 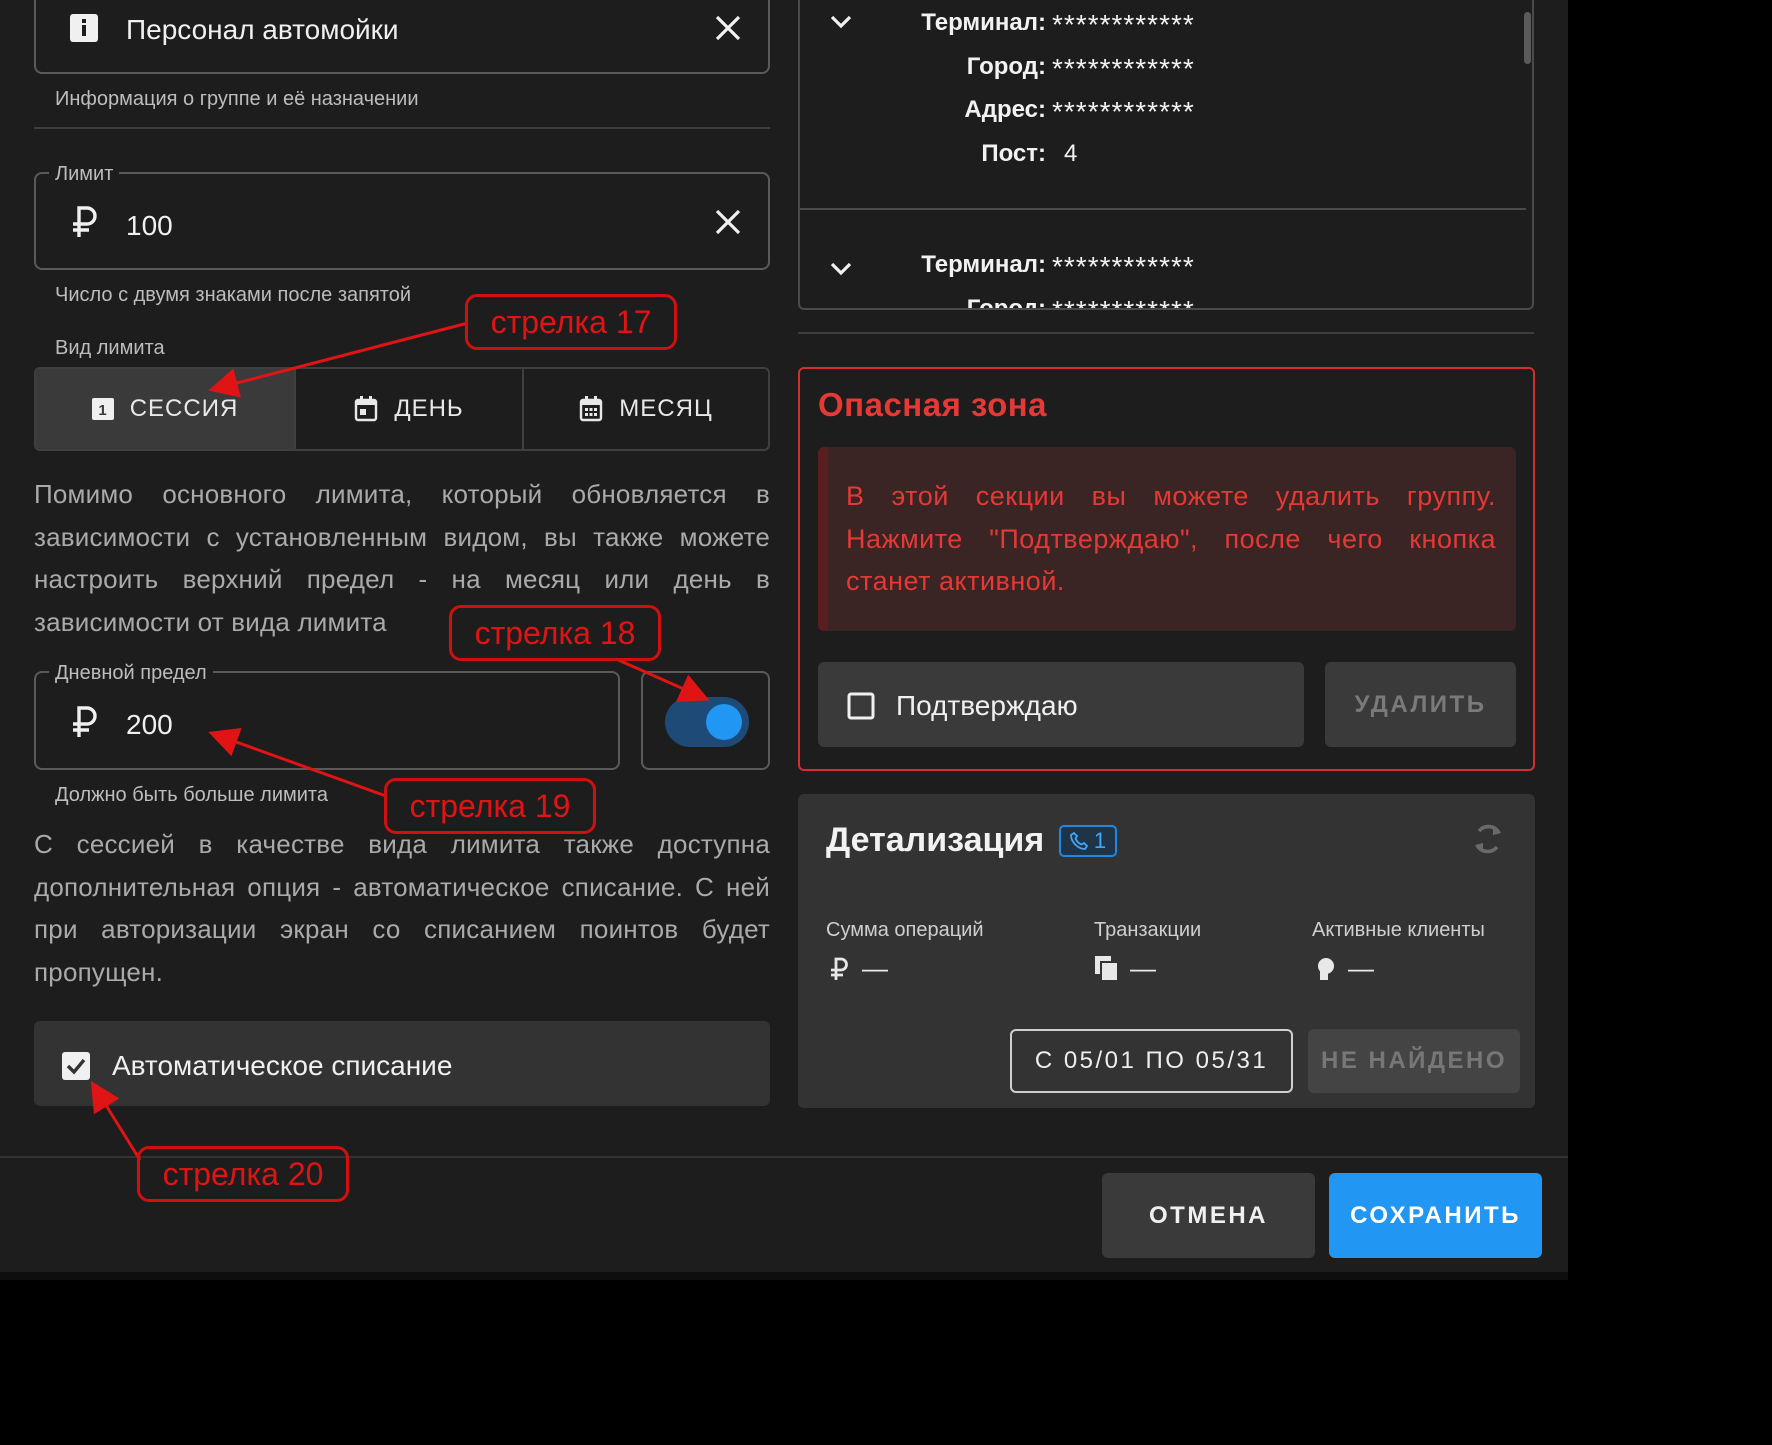 I want to click on annotation-17: стрелка 17, so click(x=571, y=322).